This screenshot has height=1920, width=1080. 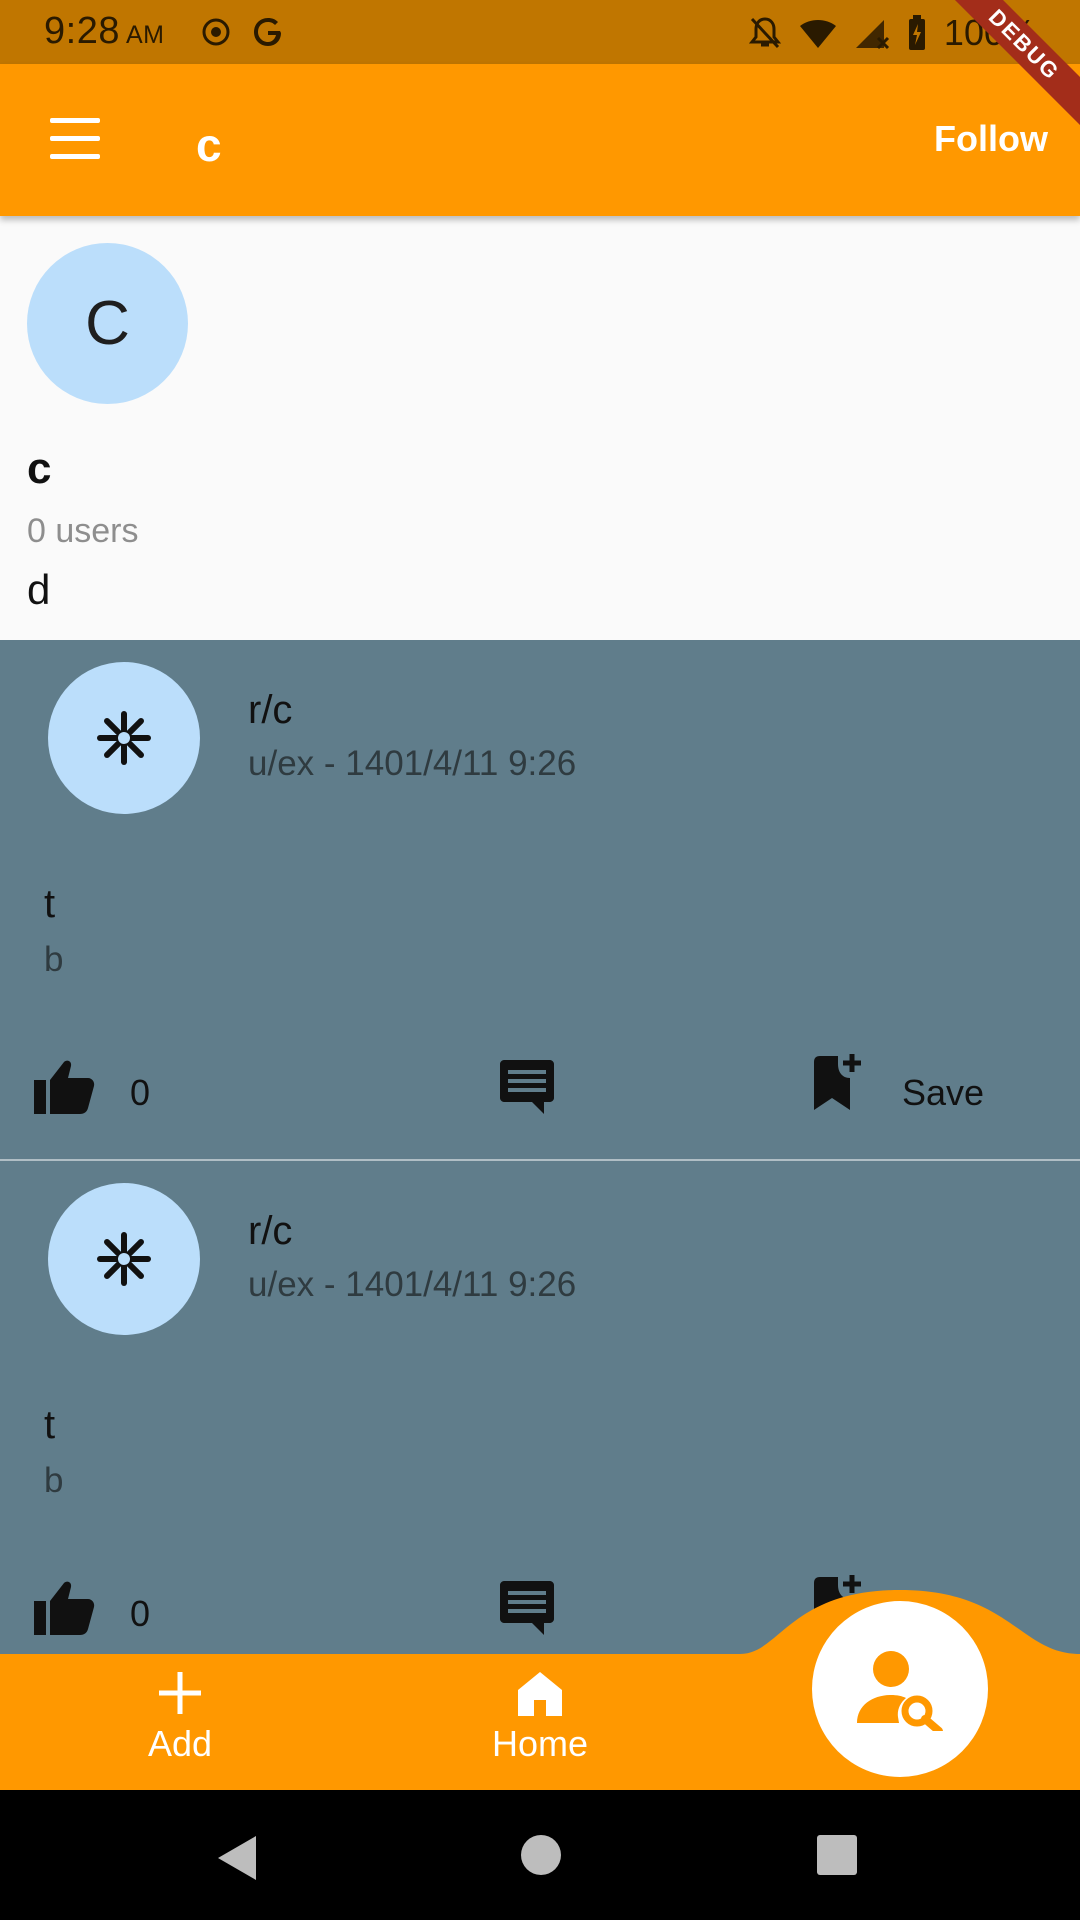 I want to click on status-time: 9:28 AM, so click(x=104, y=31).